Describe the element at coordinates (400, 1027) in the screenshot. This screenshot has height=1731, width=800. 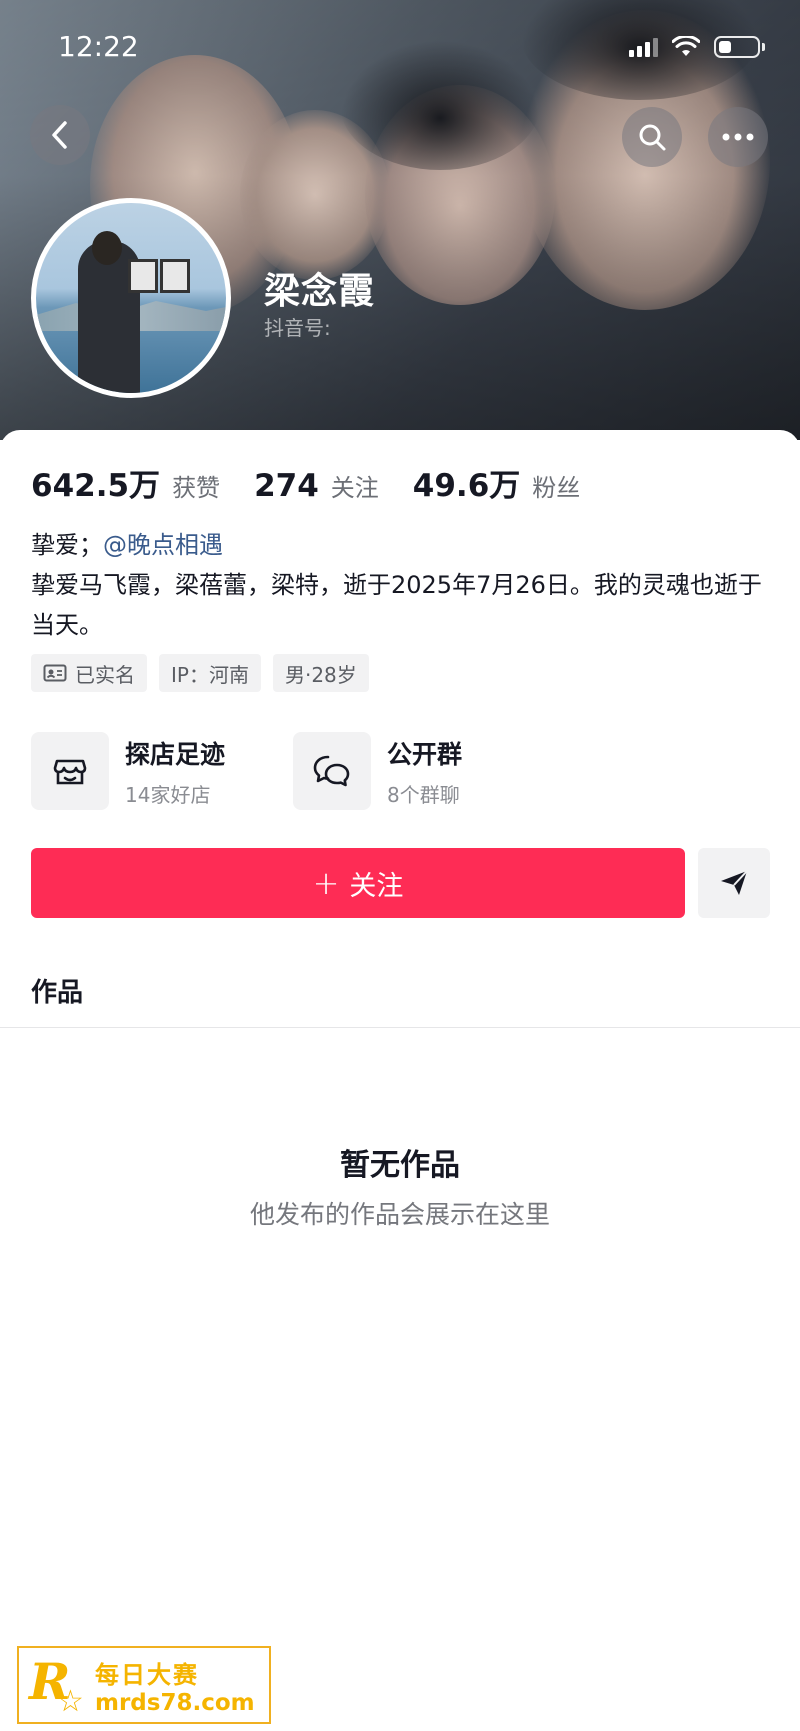
I see `tab-divider` at that location.